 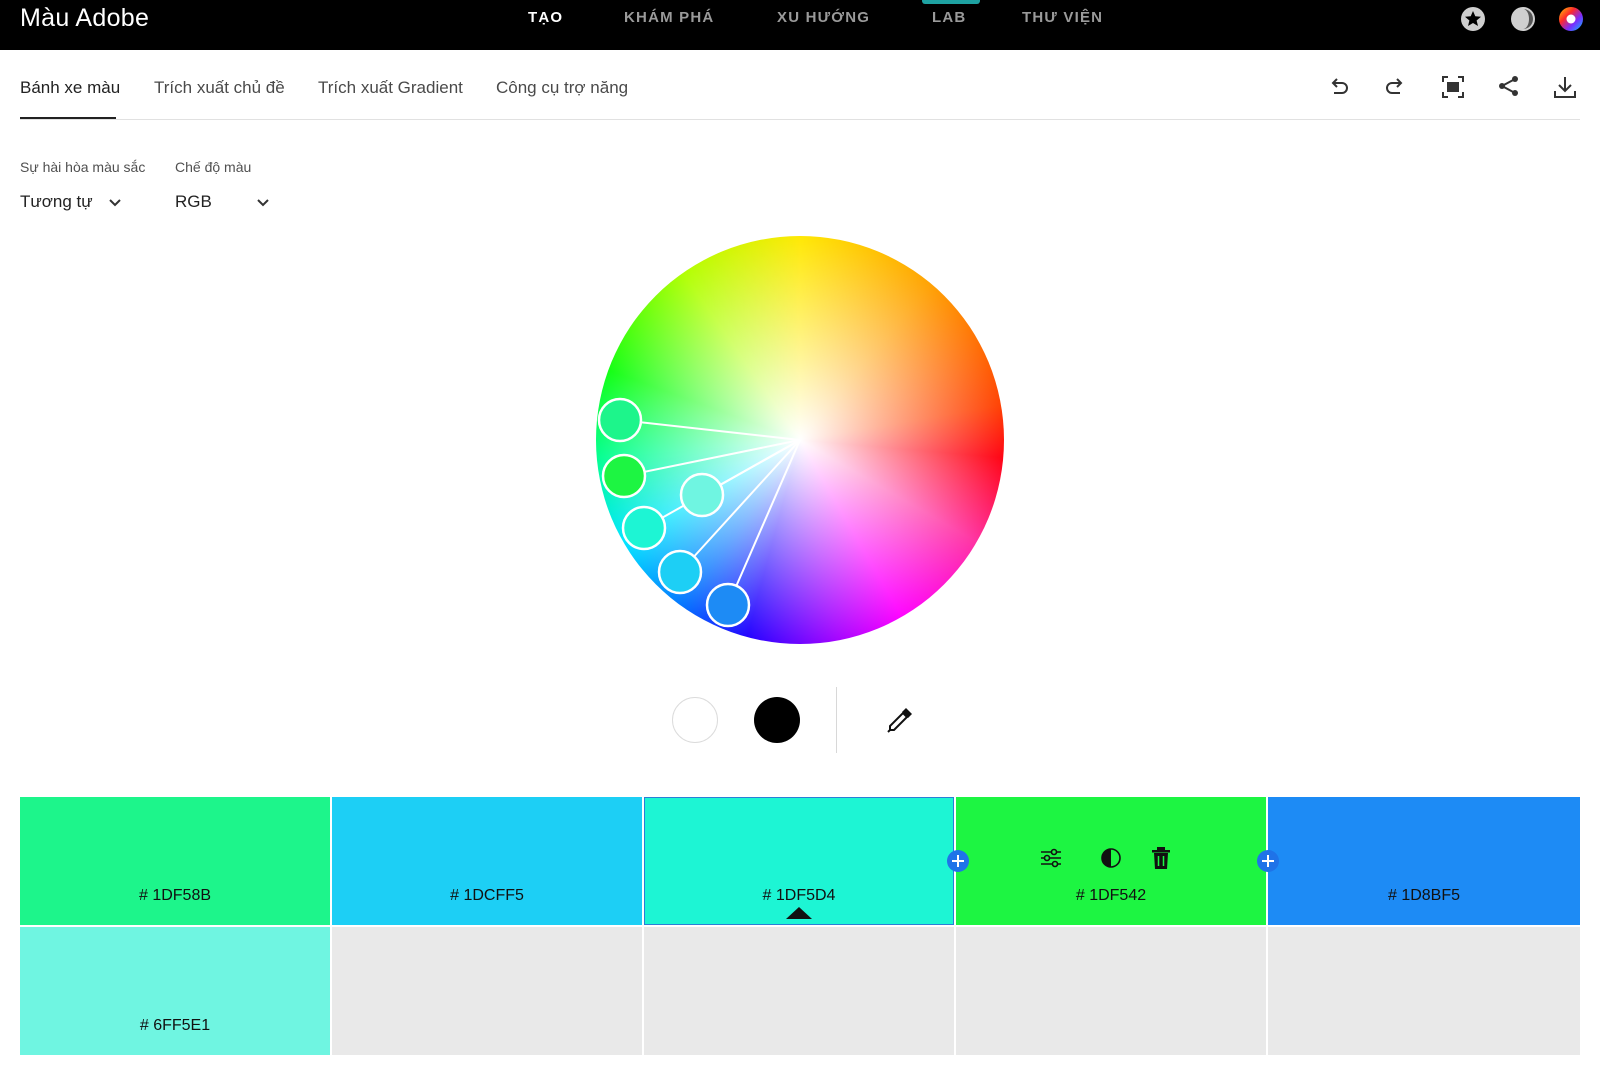 What do you see at coordinates (70, 88) in the screenshot?
I see `tab-color-wheel: Bánh xe màu` at bounding box center [70, 88].